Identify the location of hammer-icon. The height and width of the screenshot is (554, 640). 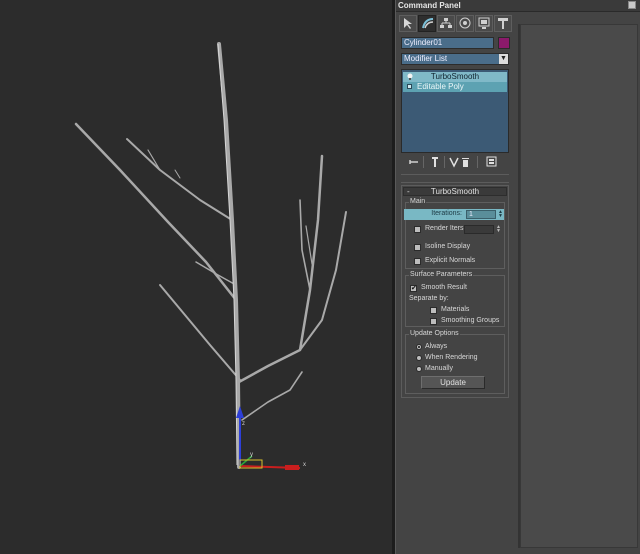
(503, 23).